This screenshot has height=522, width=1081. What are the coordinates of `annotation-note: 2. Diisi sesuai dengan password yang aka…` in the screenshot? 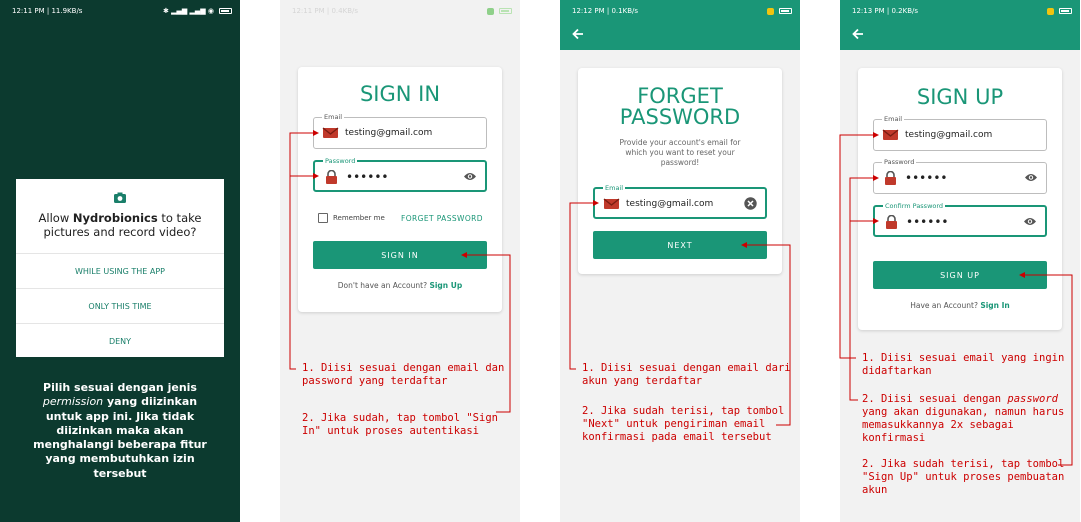 It's located at (967, 419).